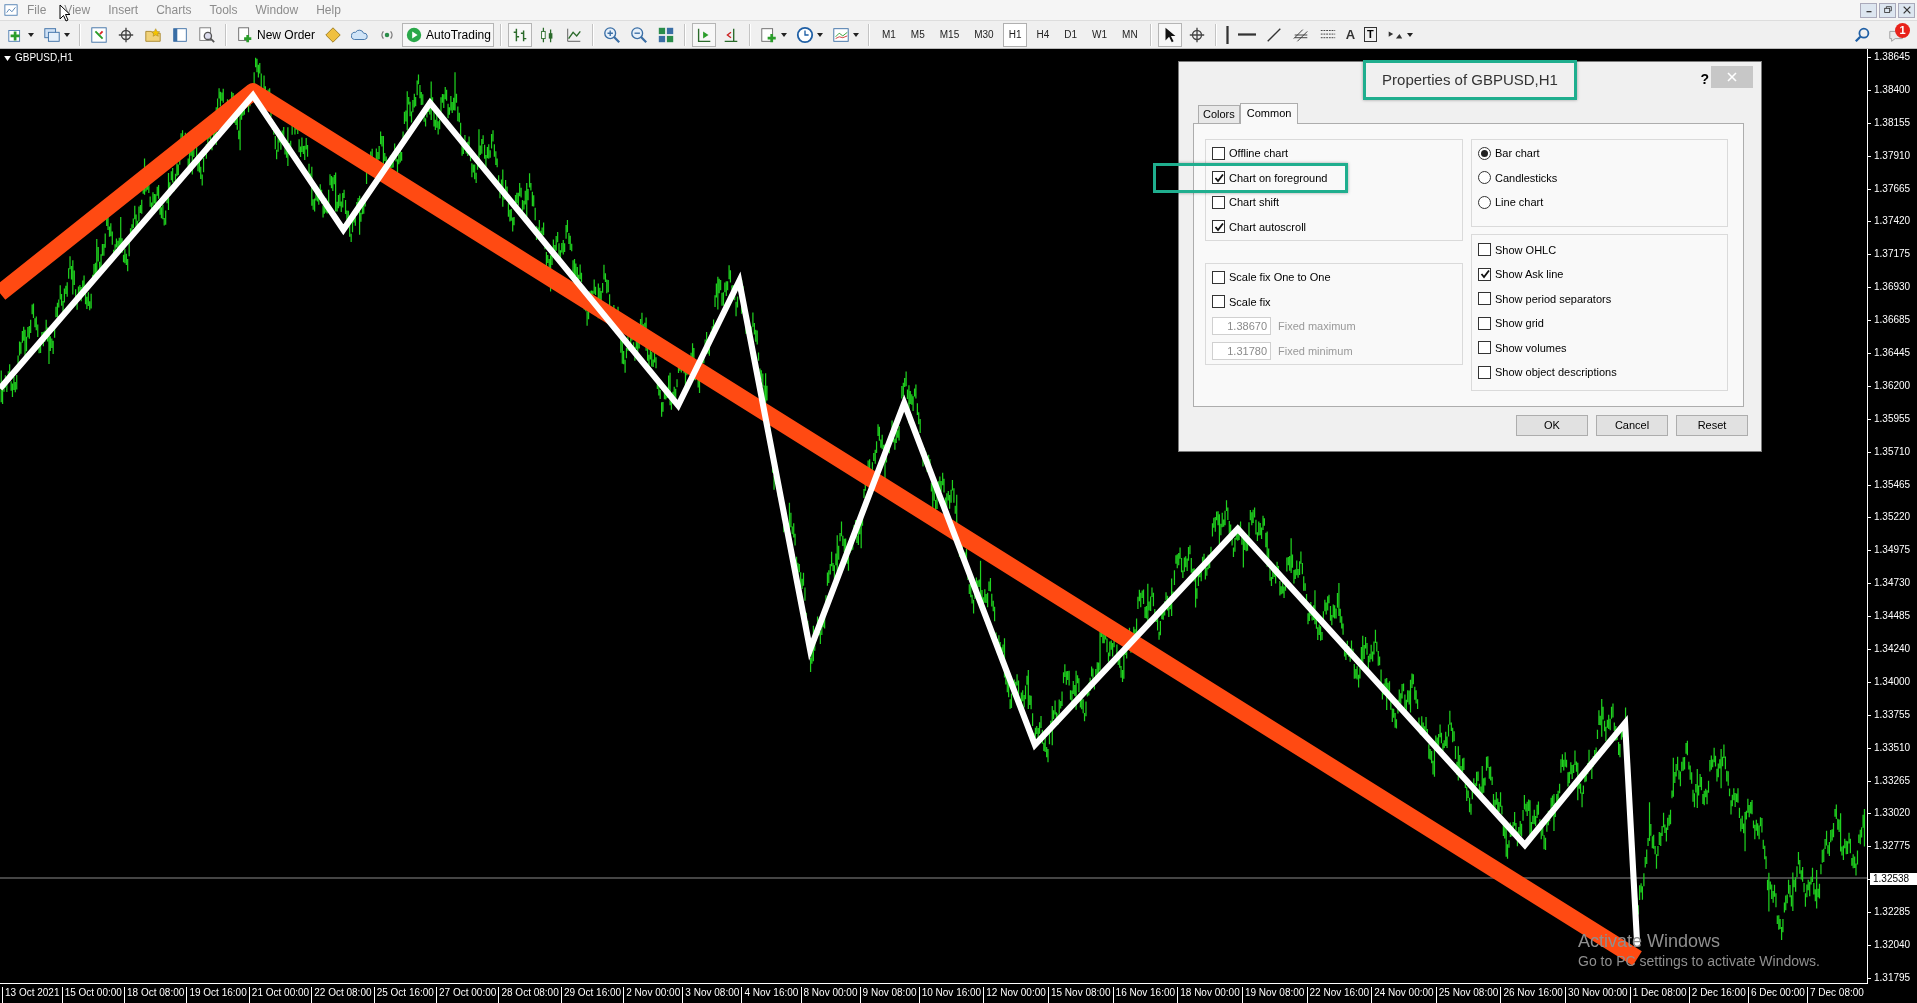 The height and width of the screenshot is (1003, 1917). I want to click on time-label: 3 Nov 08:00, so click(711, 995).